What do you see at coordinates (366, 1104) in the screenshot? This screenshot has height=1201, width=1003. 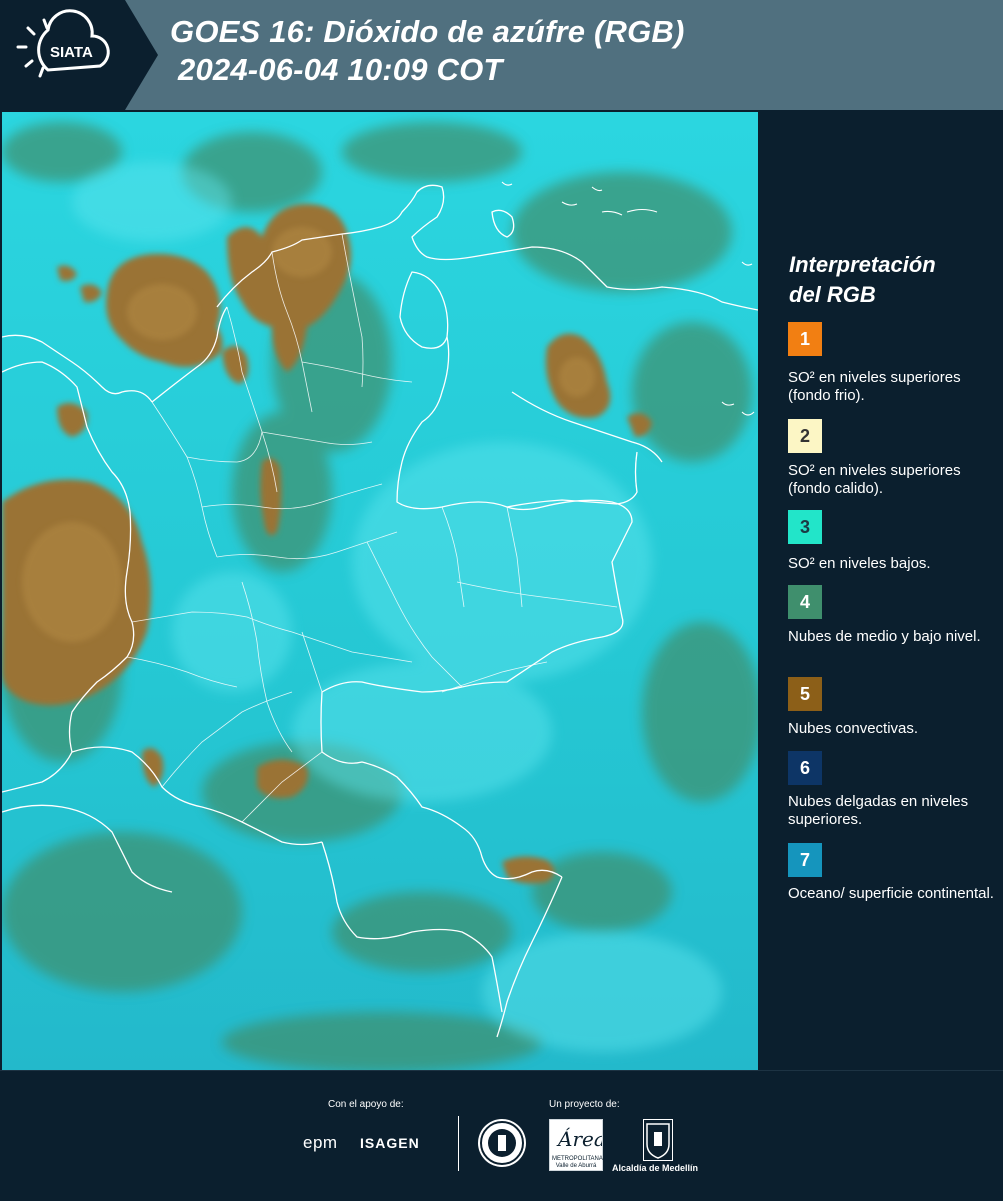 I see `support-label: Con el apoyo de:` at bounding box center [366, 1104].